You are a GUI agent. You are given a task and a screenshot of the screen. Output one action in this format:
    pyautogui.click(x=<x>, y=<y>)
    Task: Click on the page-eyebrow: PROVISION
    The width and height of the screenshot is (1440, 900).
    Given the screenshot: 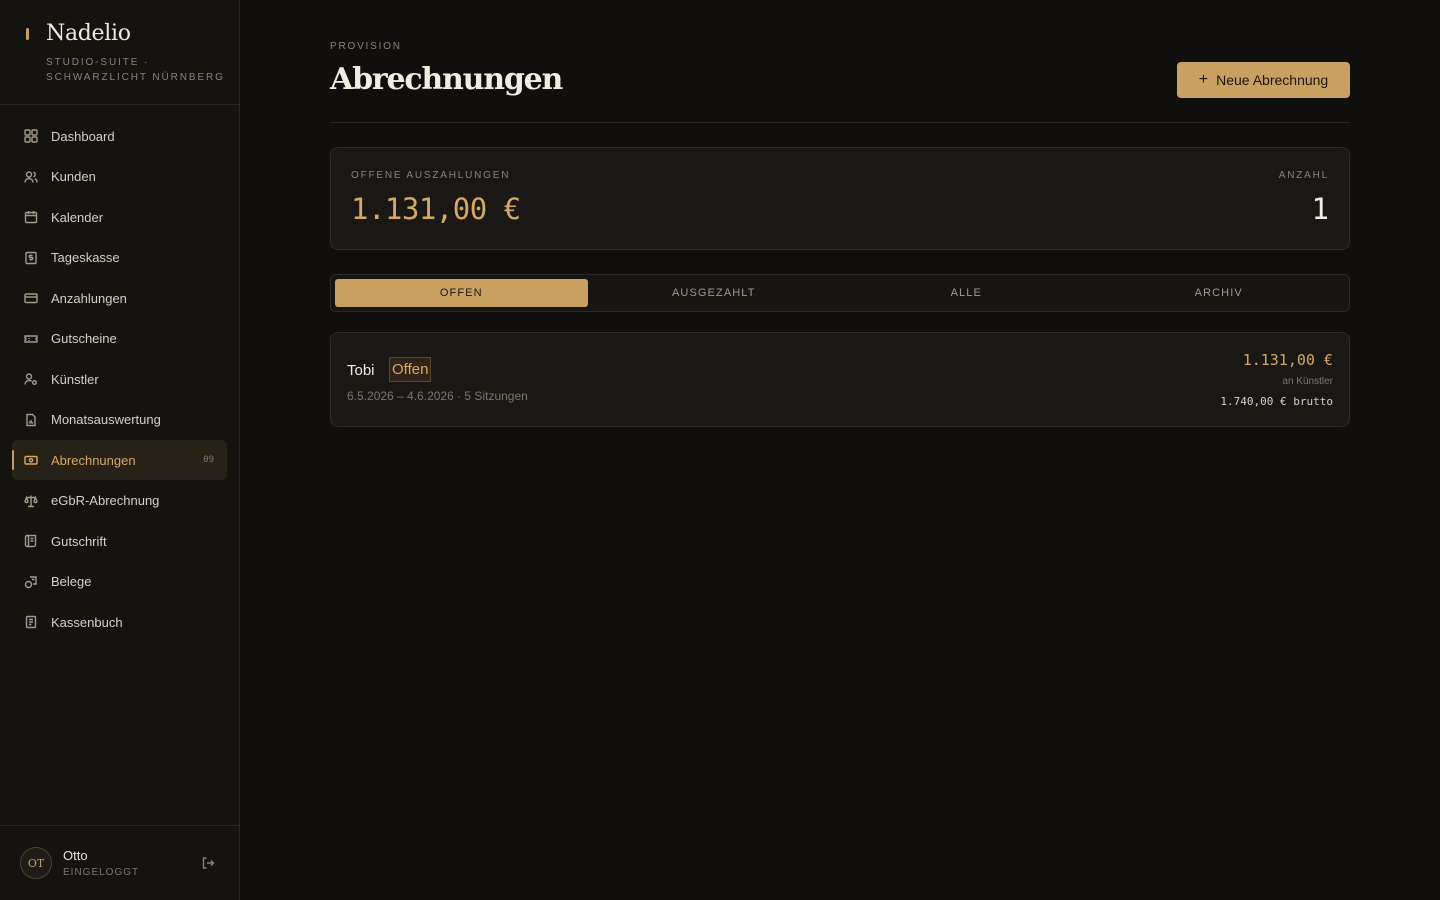 What is the action you would take?
    pyautogui.click(x=366, y=46)
    